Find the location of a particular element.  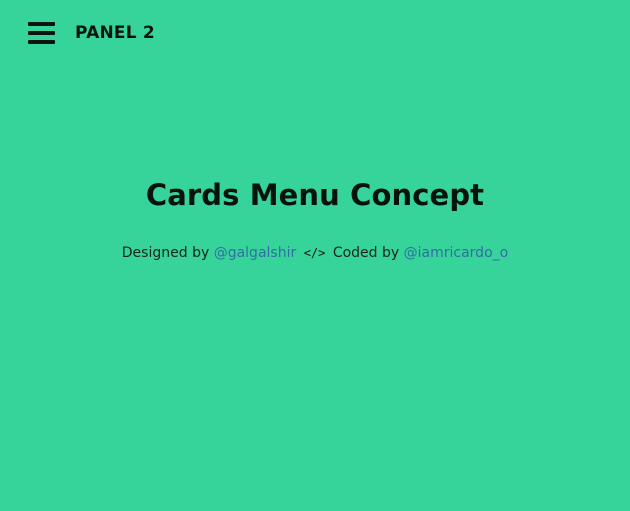

coded-by-label: Coded by is located at coordinates (366, 253).